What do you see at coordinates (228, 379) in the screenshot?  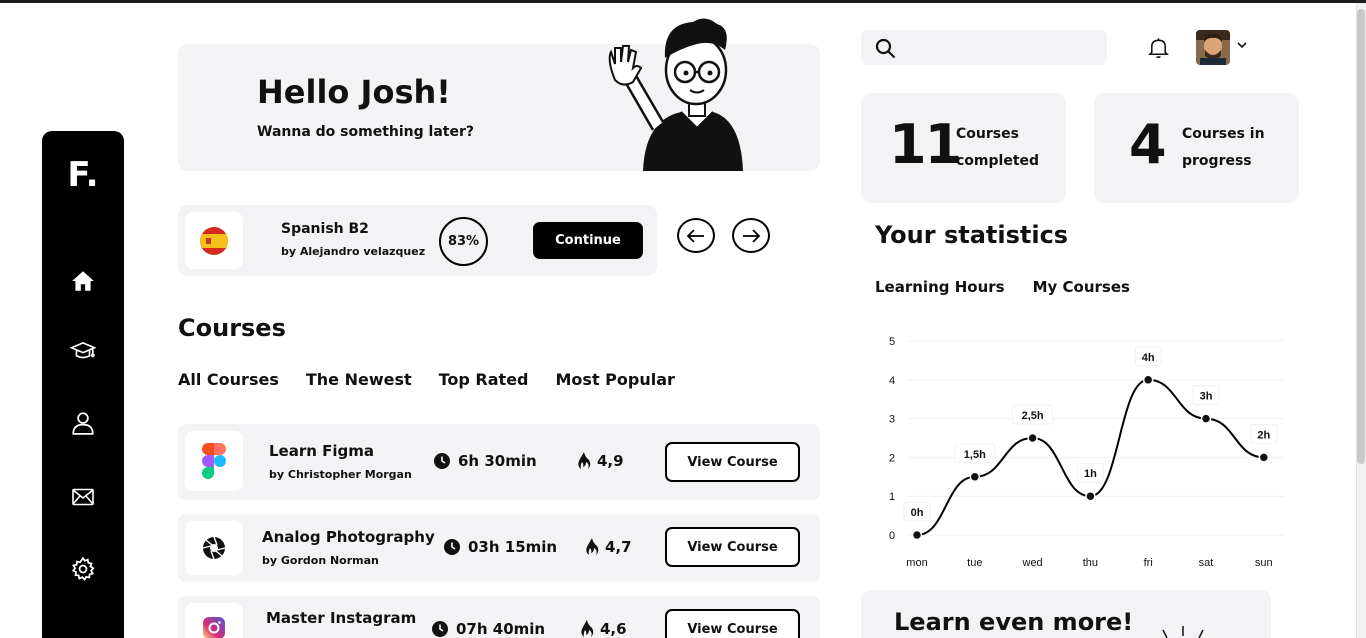 I see `filter-all-courses: All Courses` at bounding box center [228, 379].